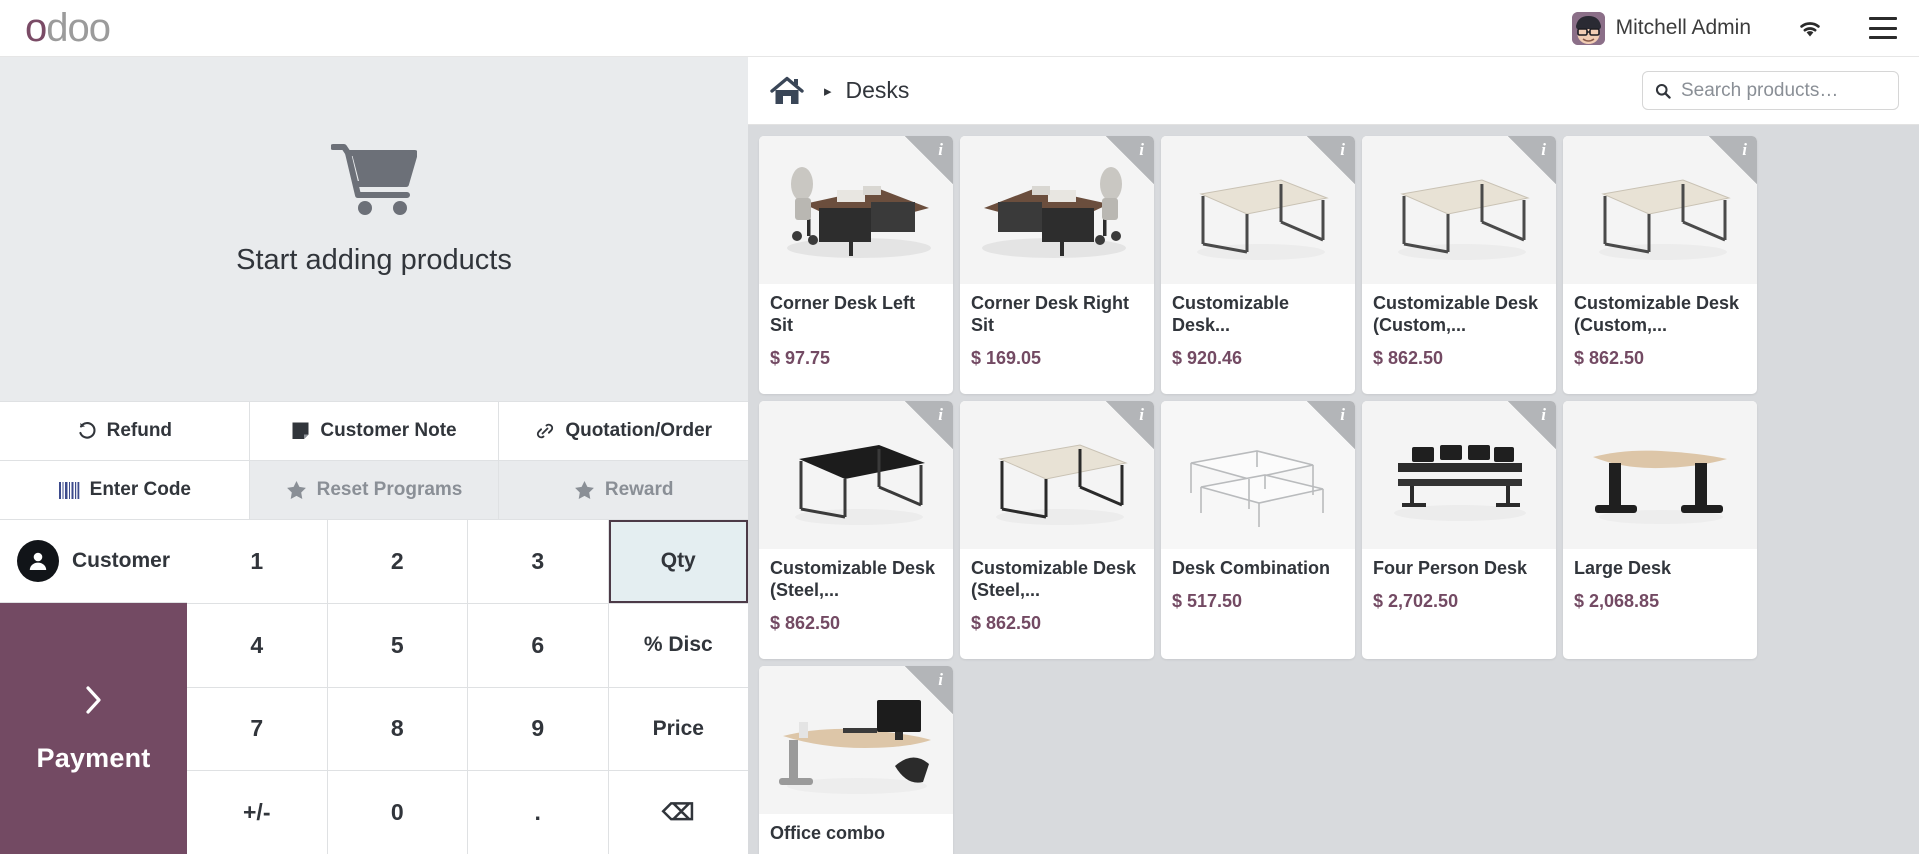 This screenshot has width=1919, height=854. What do you see at coordinates (397, 561) in the screenshot?
I see `numpad-key-2: 2` at bounding box center [397, 561].